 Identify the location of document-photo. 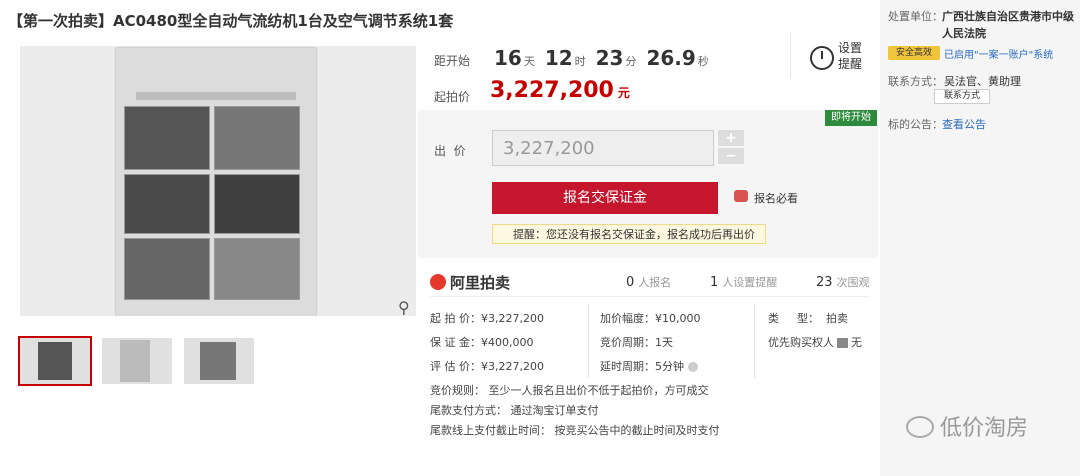
(216, 182).